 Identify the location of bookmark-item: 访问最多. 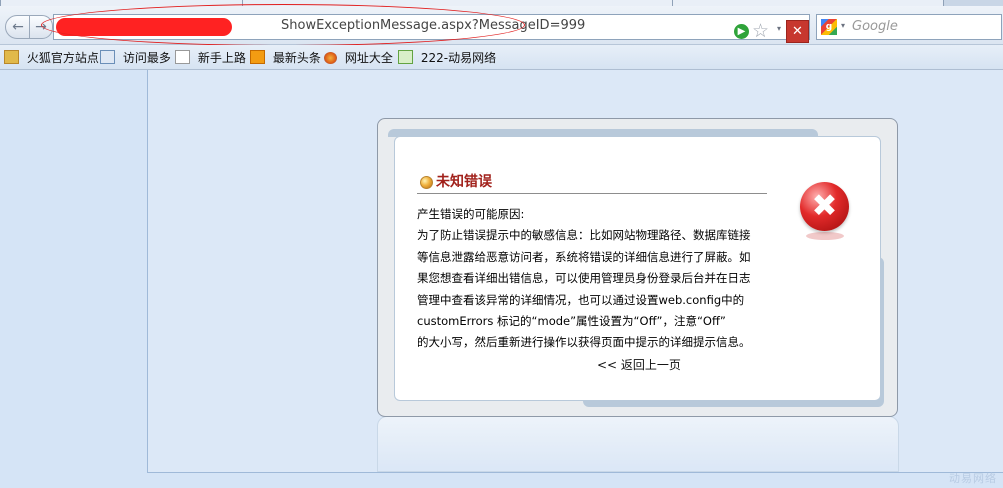
(135, 58).